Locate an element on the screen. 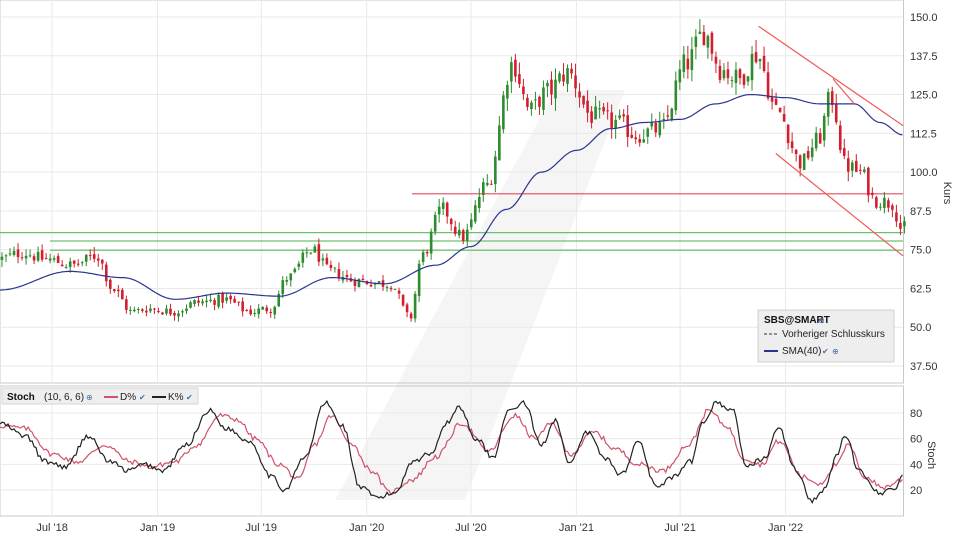  stoch-y-tick-label: 80 is located at coordinates (916, 414).